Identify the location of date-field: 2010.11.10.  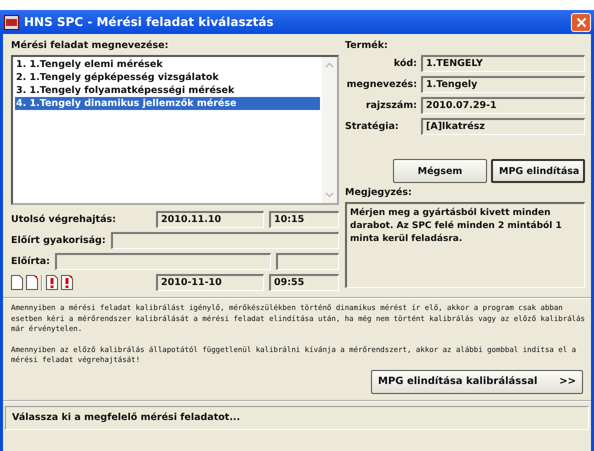
(210, 219).